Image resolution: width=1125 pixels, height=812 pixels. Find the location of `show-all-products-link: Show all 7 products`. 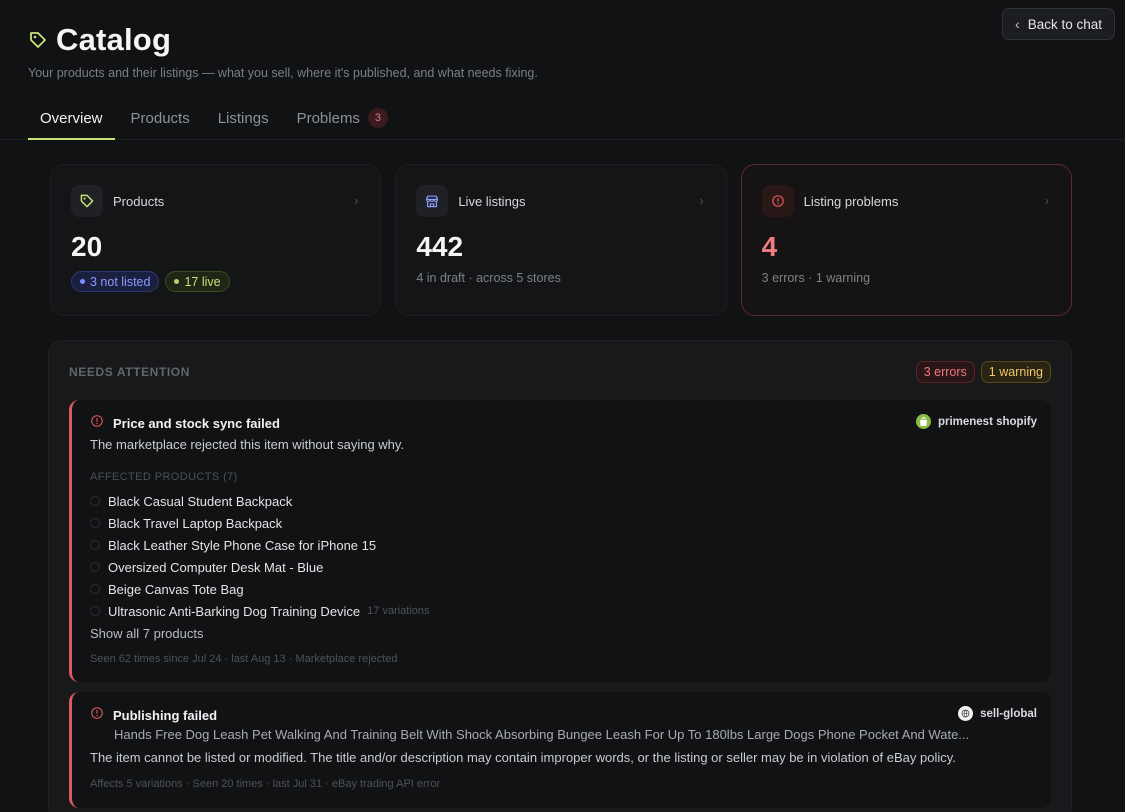

show-all-products-link: Show all 7 products is located at coordinates (146, 633).